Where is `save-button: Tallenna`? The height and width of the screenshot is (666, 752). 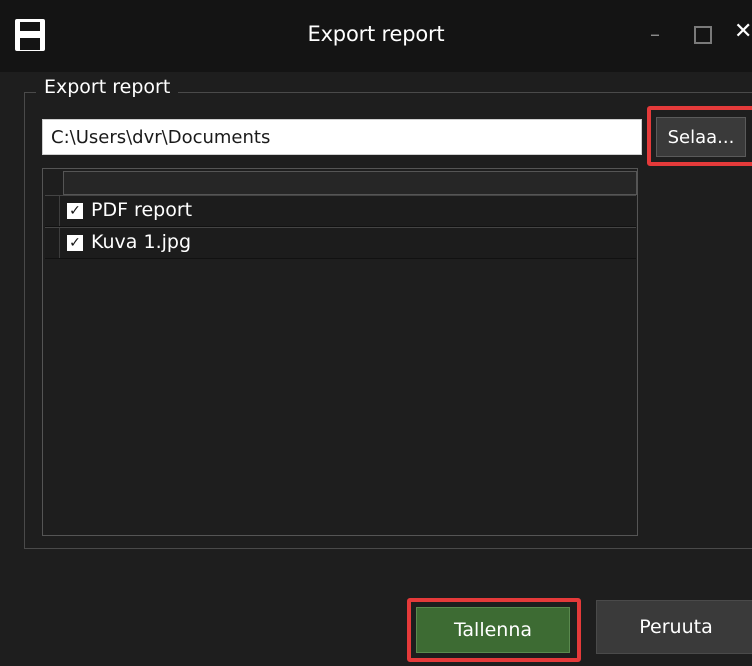 save-button: Tallenna is located at coordinates (493, 630).